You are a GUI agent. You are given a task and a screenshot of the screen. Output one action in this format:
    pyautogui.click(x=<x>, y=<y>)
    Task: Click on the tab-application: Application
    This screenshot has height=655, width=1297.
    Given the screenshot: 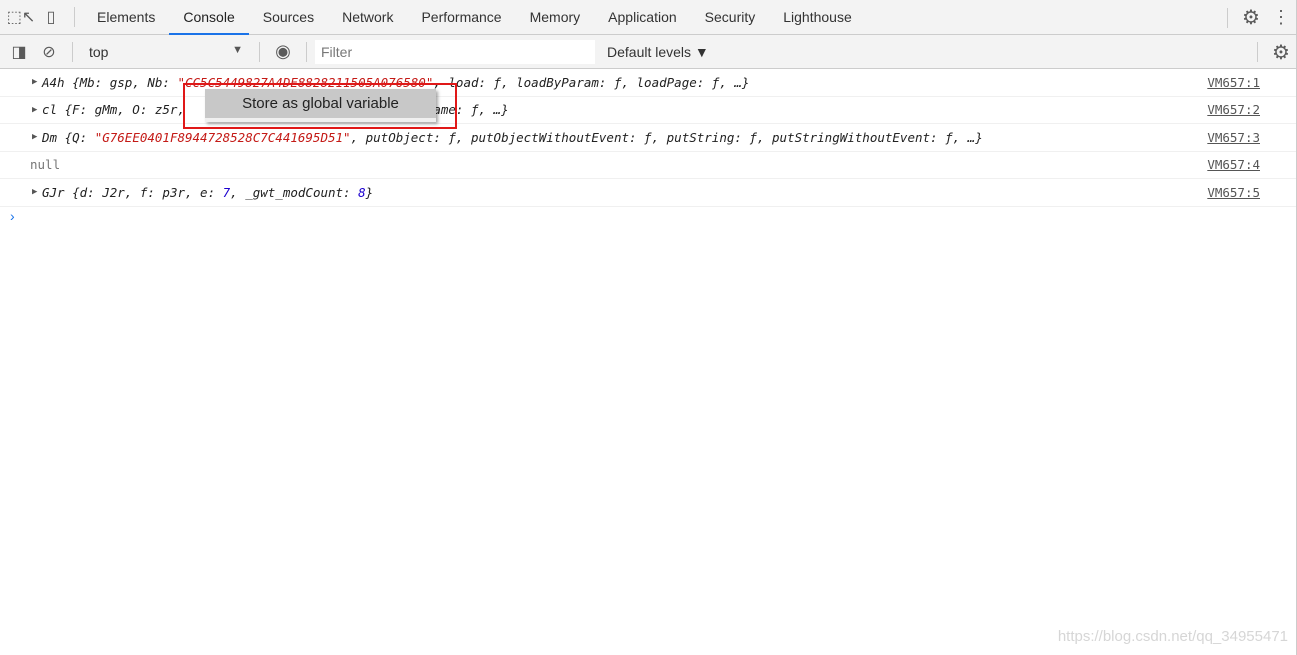 What is the action you would take?
    pyautogui.click(x=642, y=17)
    